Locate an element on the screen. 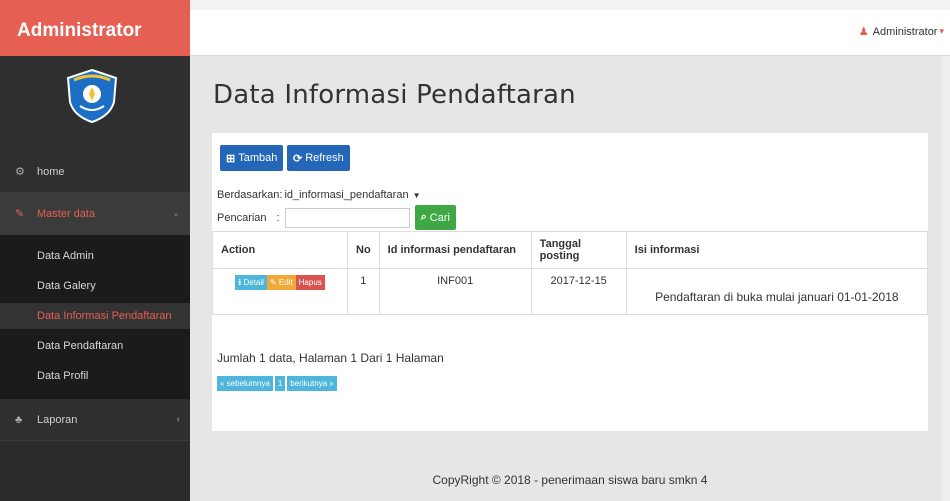  brand-title: Administrator is located at coordinates (95, 28).